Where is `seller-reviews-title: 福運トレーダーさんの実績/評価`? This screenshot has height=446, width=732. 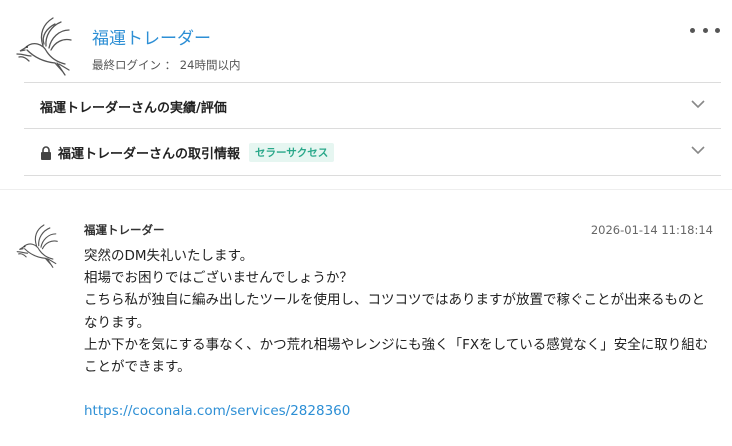
seller-reviews-title: 福運トレーダーさんの実績/評価 is located at coordinates (133, 108).